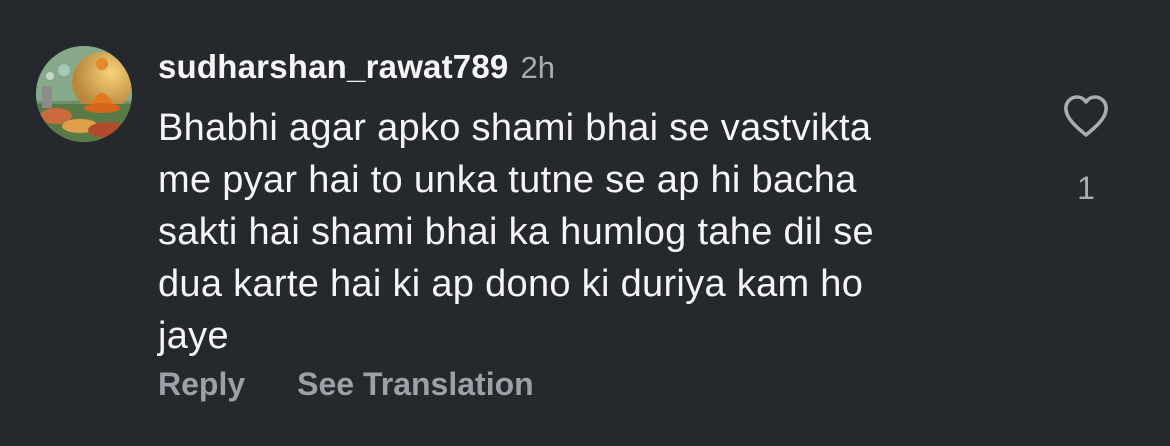  What do you see at coordinates (507, 180) in the screenshot?
I see `comment-text-line: me pyar hai to unka tutne se ap hi bacha` at bounding box center [507, 180].